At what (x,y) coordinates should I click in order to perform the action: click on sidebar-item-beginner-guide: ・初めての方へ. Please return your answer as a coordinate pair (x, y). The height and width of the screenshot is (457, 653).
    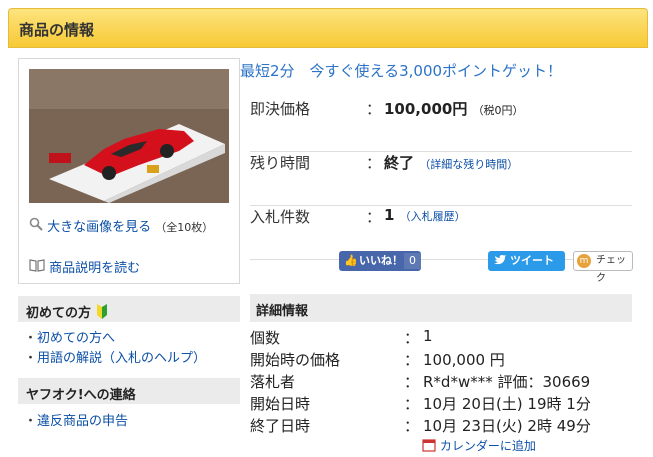
    Looking at the image, I should click on (69, 336).